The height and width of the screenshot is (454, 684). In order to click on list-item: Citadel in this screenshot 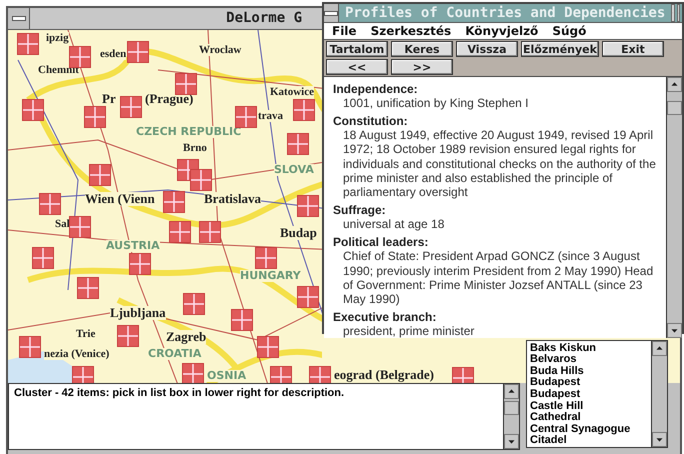, I will do `click(589, 441)`.